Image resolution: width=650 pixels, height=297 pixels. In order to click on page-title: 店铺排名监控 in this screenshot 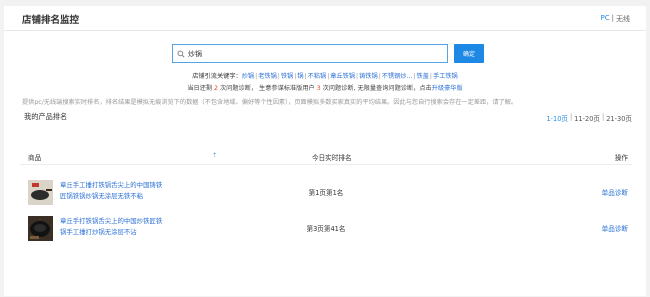, I will do `click(51, 20)`.